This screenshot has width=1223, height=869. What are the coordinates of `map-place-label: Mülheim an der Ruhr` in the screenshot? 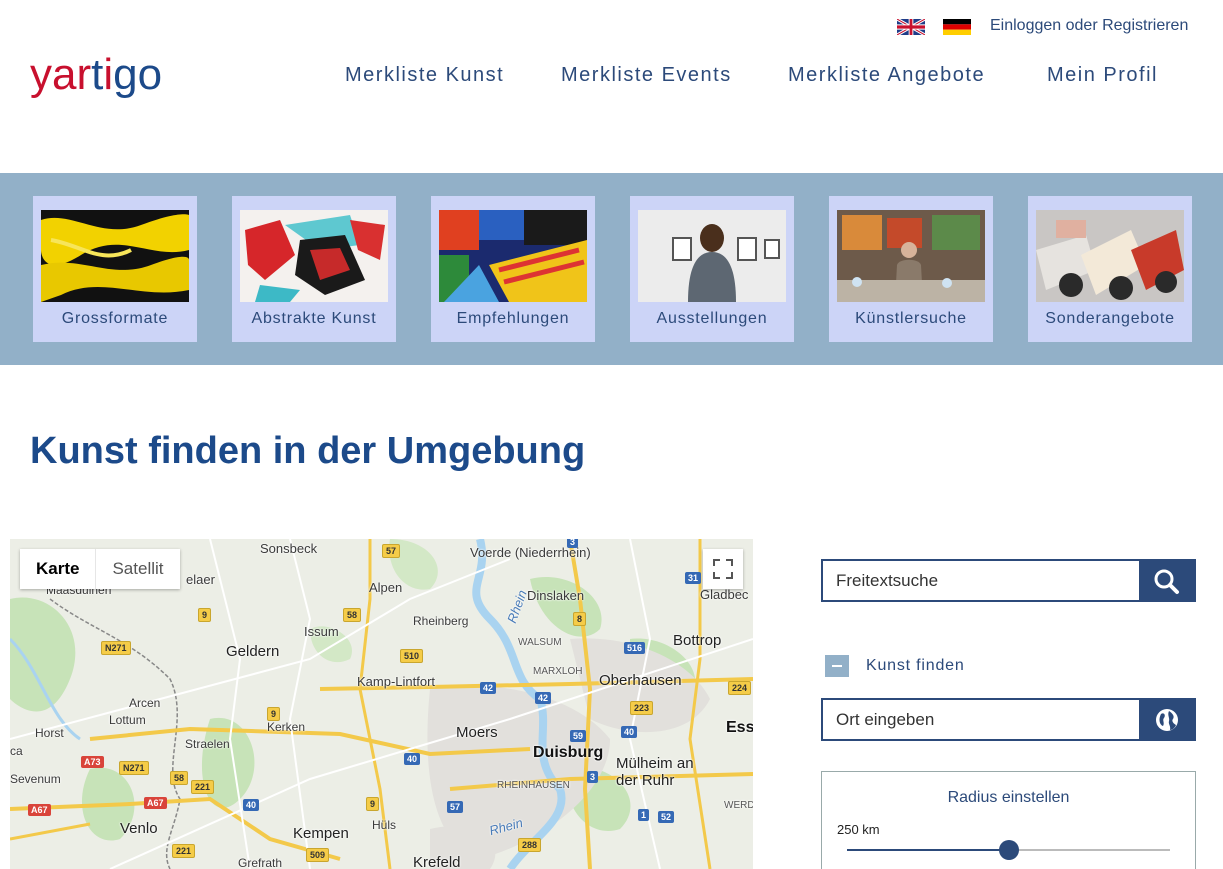 It's located at (663, 772).